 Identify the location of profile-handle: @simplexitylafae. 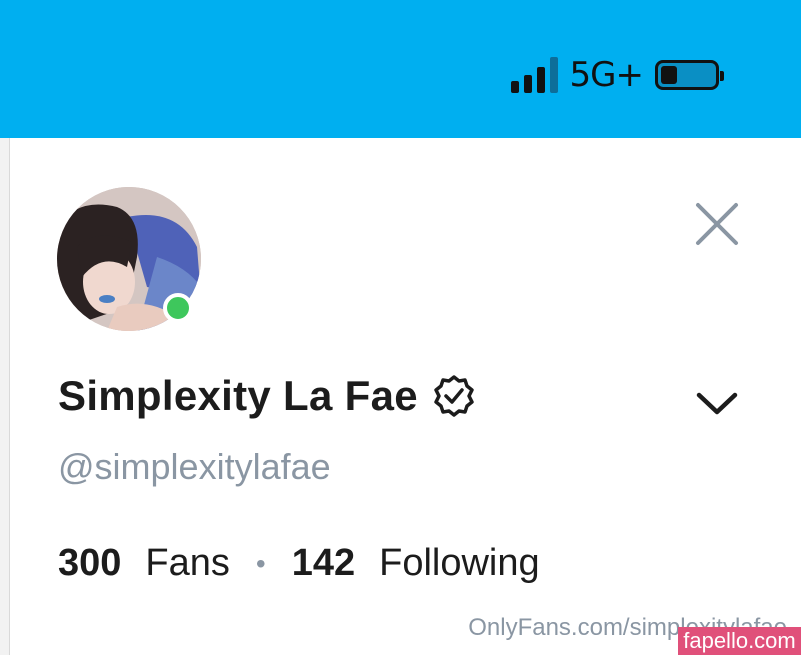
(194, 466).